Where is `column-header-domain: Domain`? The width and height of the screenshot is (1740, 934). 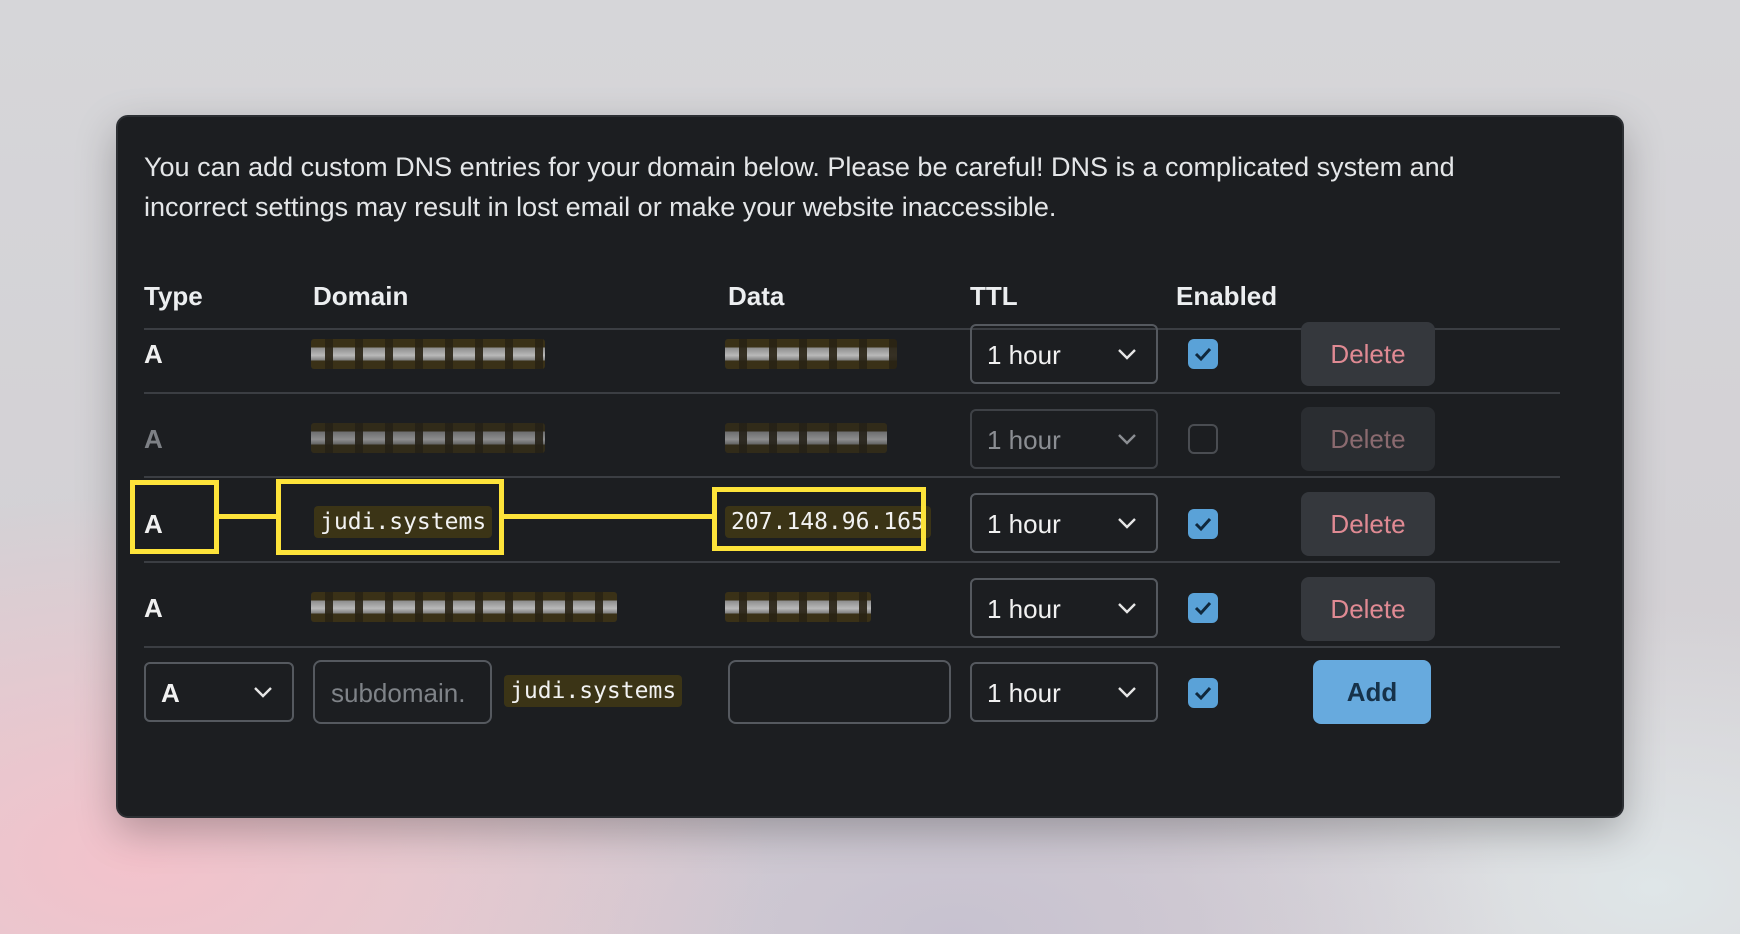 column-header-domain: Domain is located at coordinates (361, 296).